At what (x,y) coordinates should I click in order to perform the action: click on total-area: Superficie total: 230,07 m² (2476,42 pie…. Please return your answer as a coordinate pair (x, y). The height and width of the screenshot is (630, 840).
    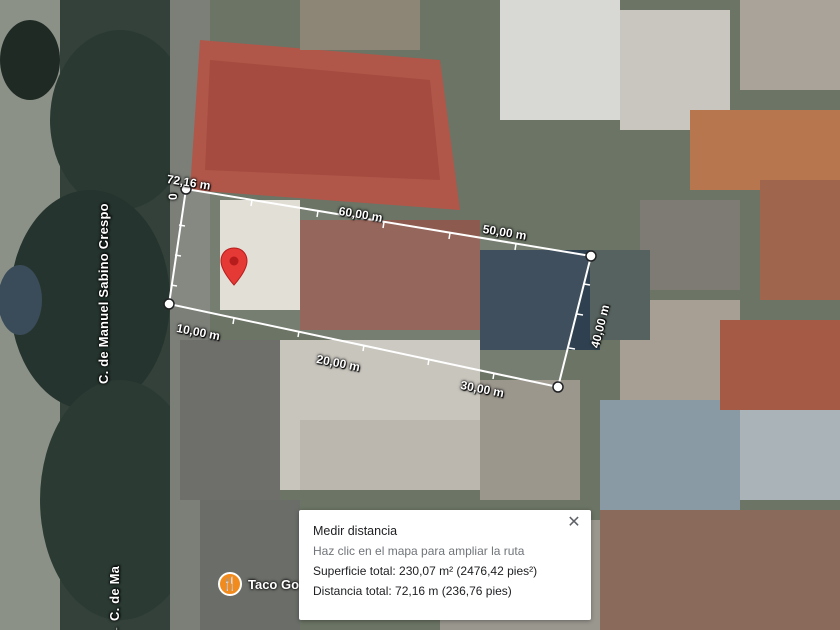
    Looking at the image, I should click on (425, 571).